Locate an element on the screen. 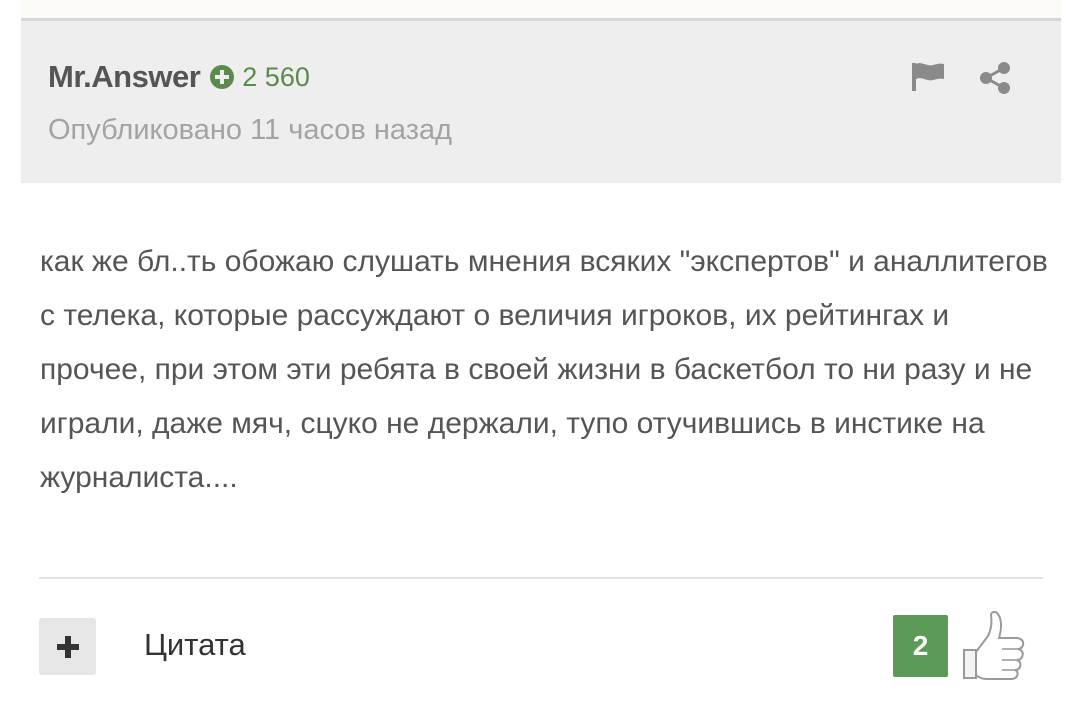  author-rating: 2 560 is located at coordinates (260, 77).